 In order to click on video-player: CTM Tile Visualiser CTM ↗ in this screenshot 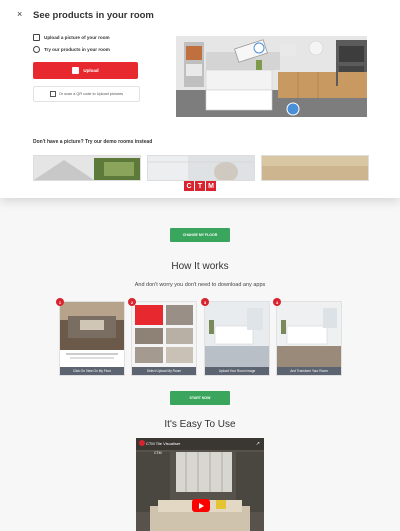, I will do `click(200, 484)`.